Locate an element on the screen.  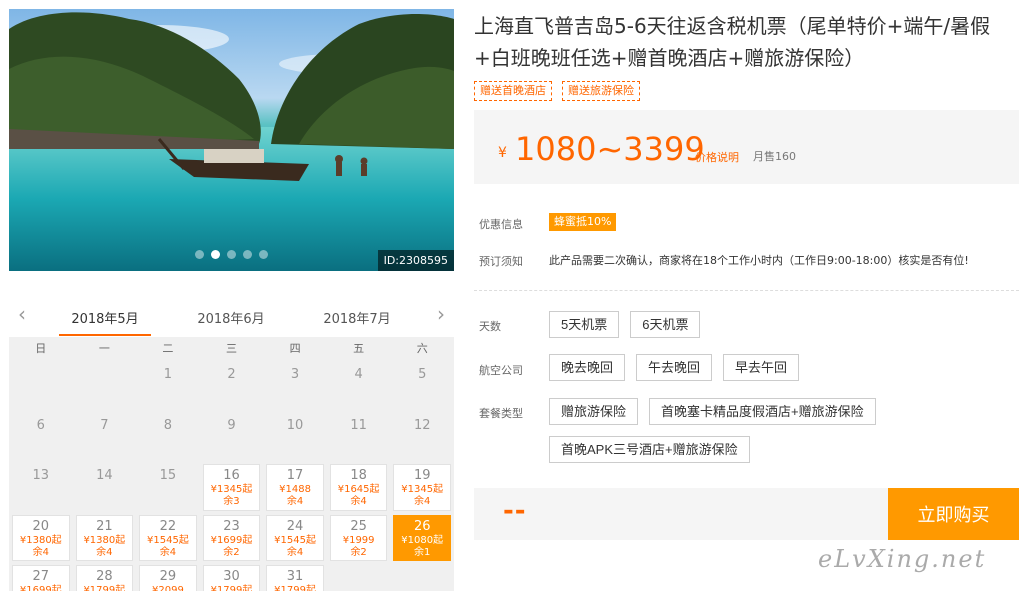
calendar-day: 22 ¥1545起 余4 is located at coordinates (168, 538).